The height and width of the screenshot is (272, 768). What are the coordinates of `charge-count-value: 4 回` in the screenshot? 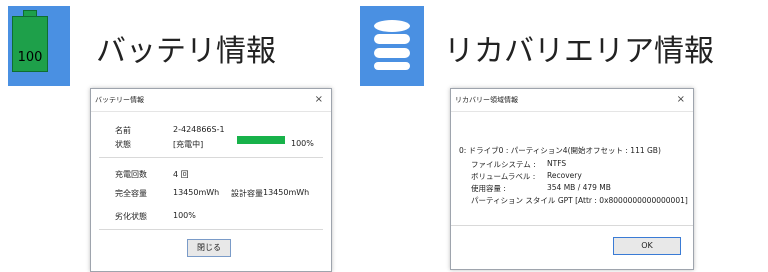 It's located at (181, 174).